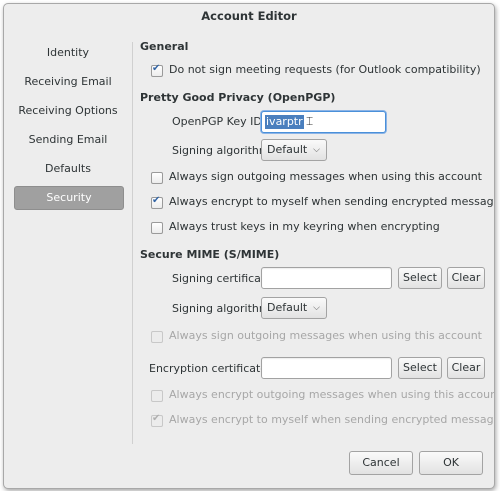 The width and height of the screenshot is (500, 491). I want to click on pgp-signing-algorithm-value: Default, so click(287, 149).